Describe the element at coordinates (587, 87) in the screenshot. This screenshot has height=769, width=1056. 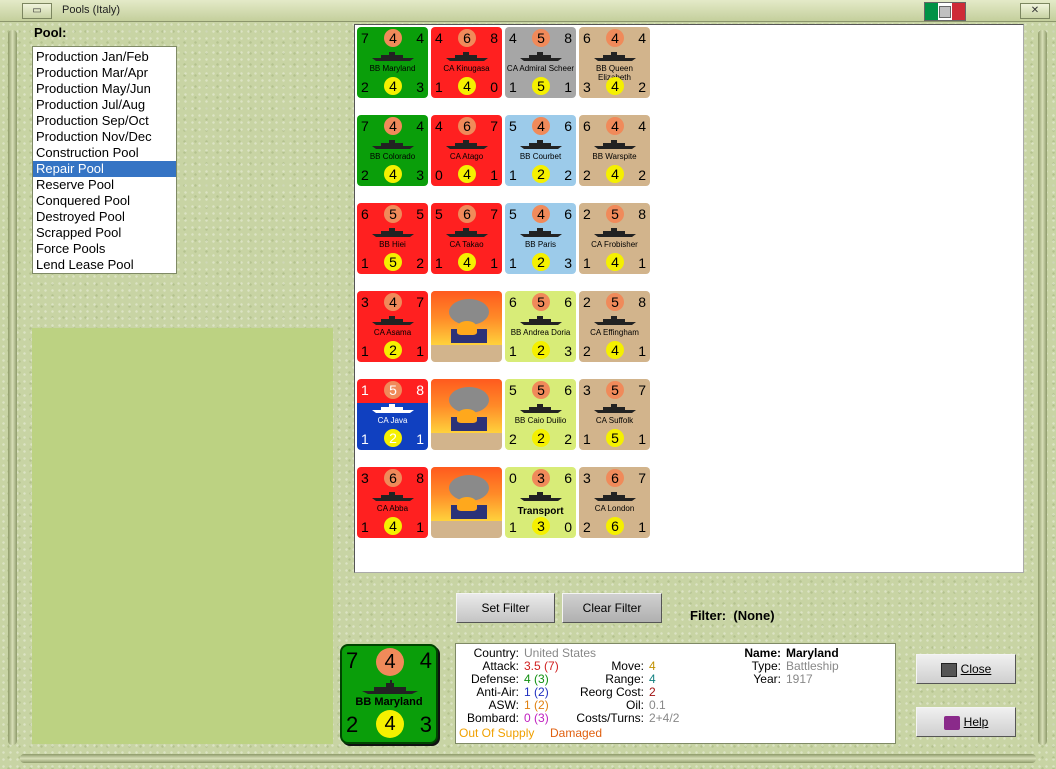
I see `counter-bl: 3` at that location.